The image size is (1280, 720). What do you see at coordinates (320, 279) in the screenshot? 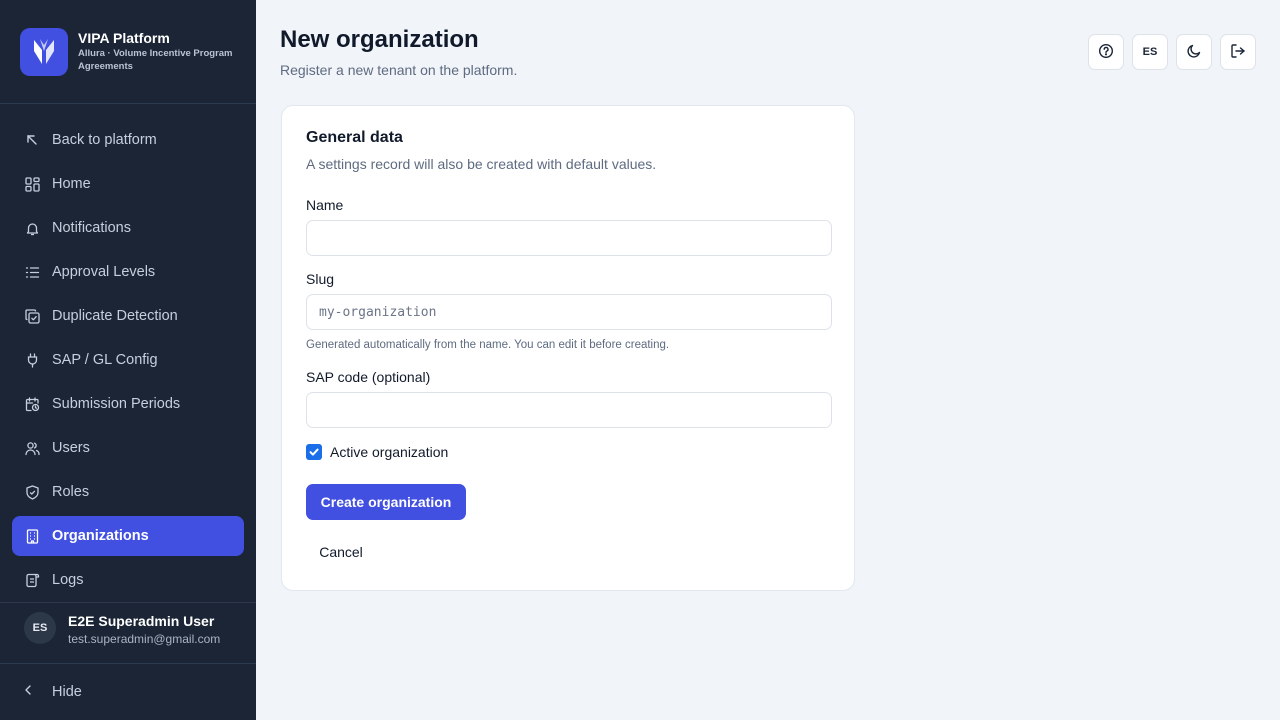
I see `slug-label: Slug` at bounding box center [320, 279].